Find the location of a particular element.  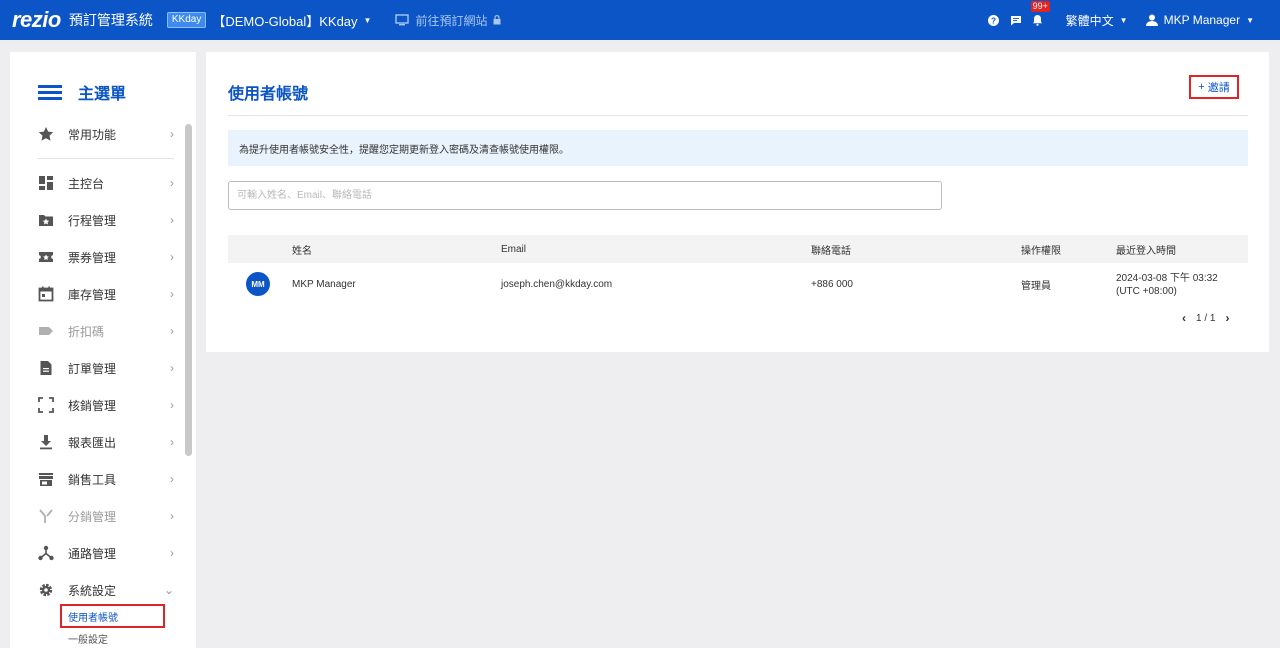

lock-icon is located at coordinates (497, 20).